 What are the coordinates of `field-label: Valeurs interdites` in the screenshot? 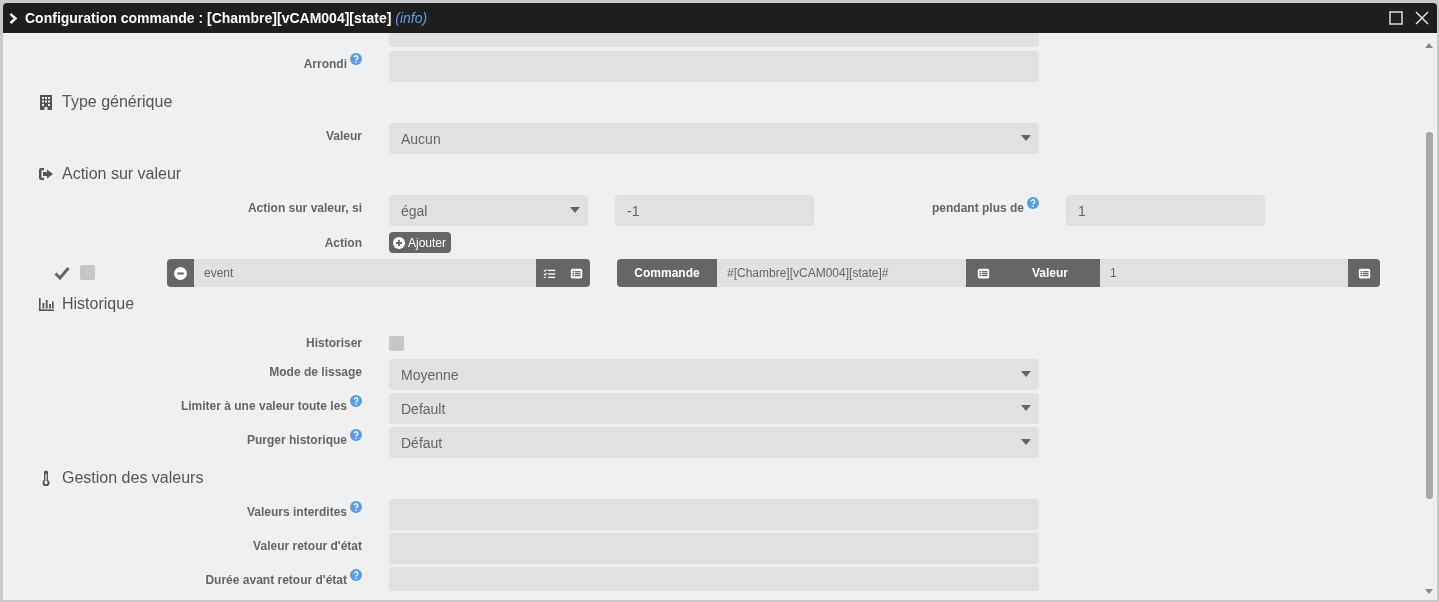 It's located at (296, 512).